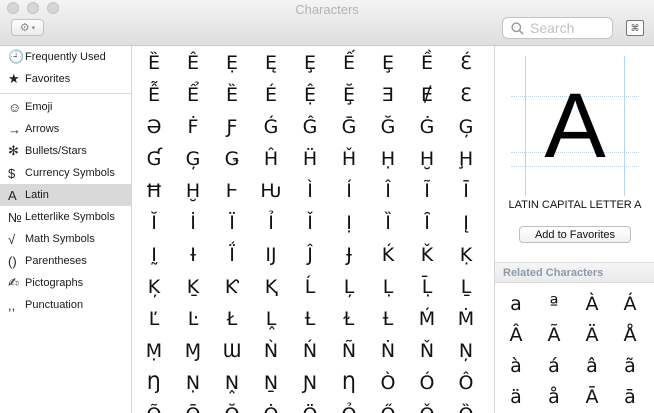 This screenshot has height=413, width=654. What do you see at coordinates (154, 319) in the screenshot?
I see `character-cell: Ľ` at bounding box center [154, 319].